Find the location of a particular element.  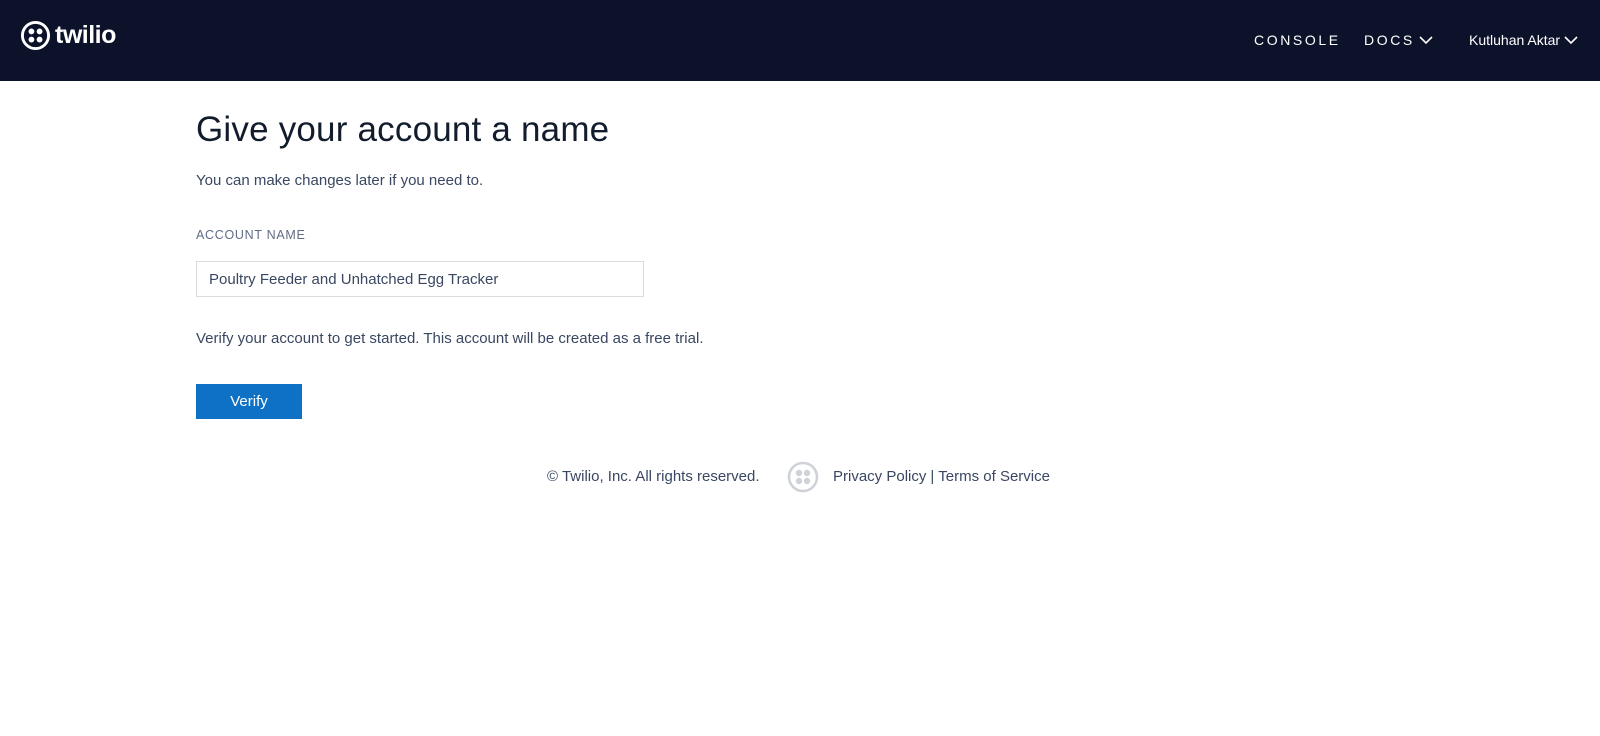

twilio-footer-icon is located at coordinates (803, 477).